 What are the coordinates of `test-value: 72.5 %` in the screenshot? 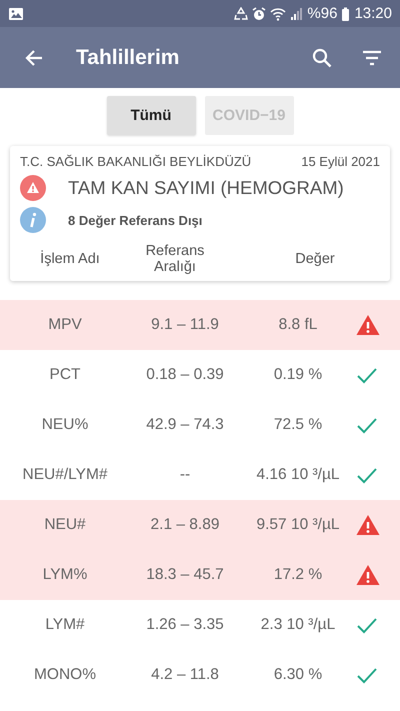 It's located at (298, 425).